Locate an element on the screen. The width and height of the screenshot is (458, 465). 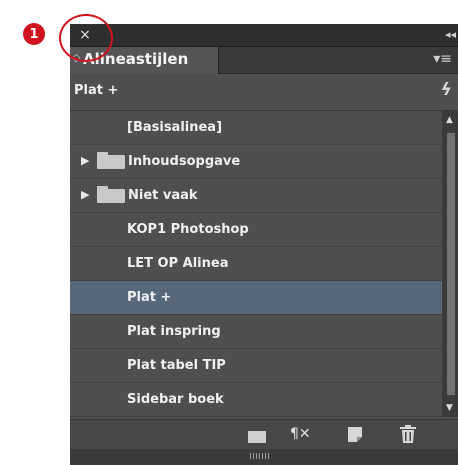
list-item: Plat tabel TIP is located at coordinates (256, 366).